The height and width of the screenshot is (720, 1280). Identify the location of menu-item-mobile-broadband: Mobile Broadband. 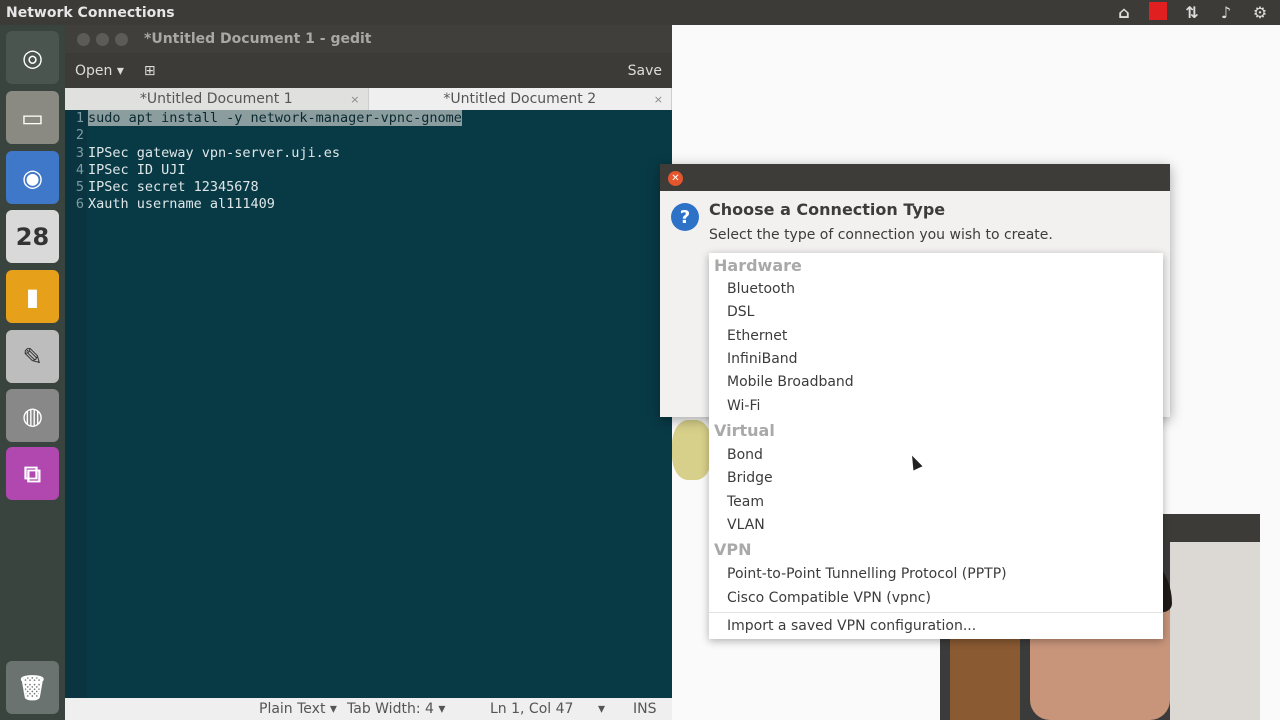
(790, 382).